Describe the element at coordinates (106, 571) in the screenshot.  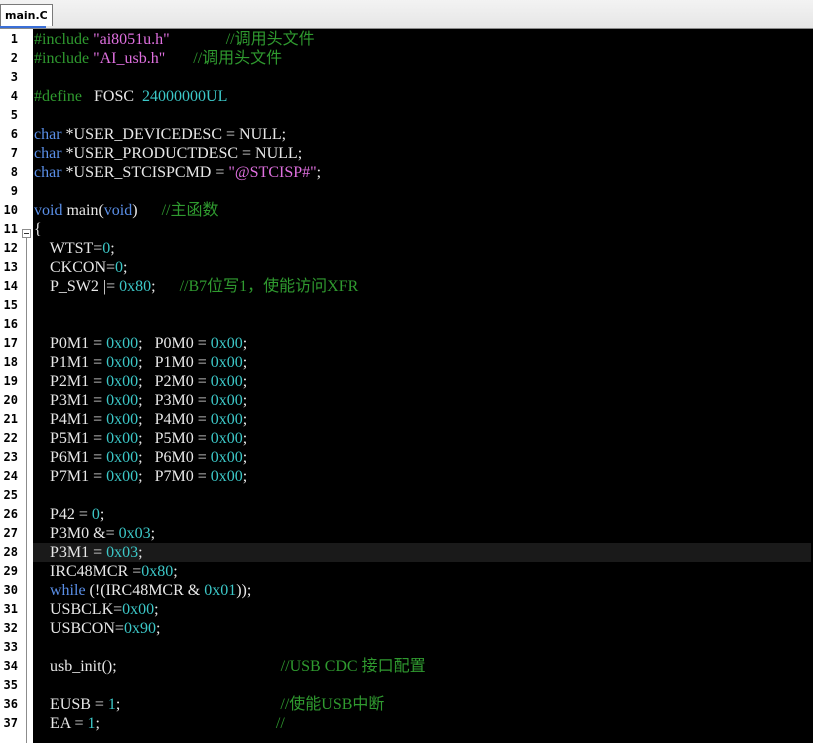
I see `code-text: IRC48MCR =0x80;` at that location.